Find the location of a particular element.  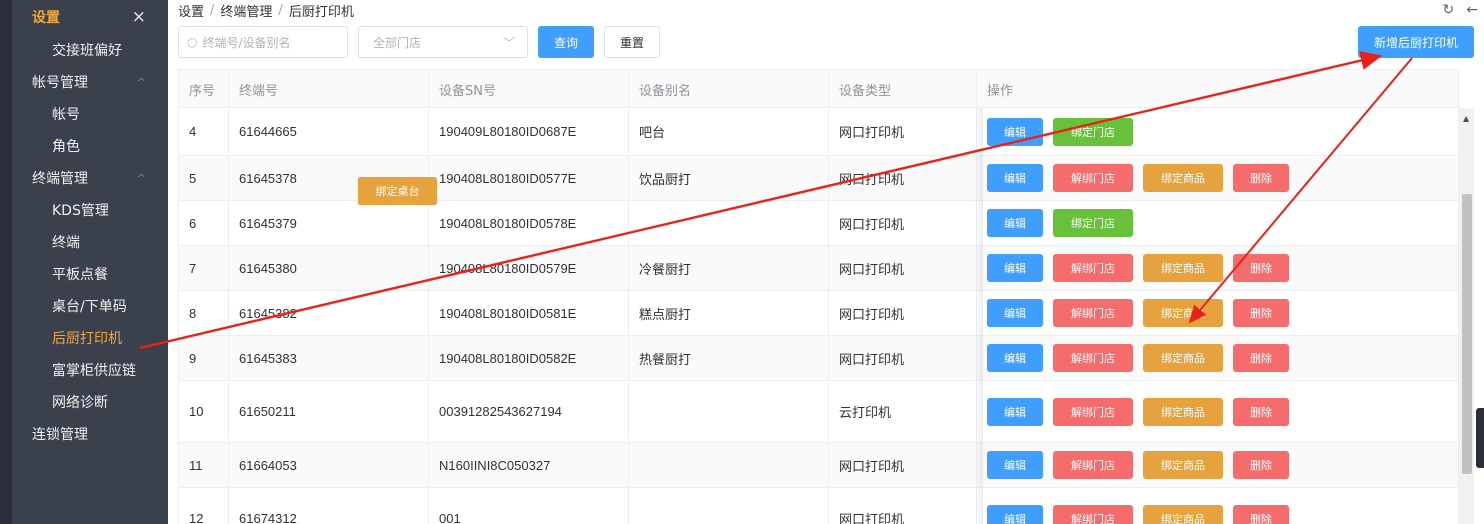

back-arrow-icon: ← is located at coordinates (1472, 10).